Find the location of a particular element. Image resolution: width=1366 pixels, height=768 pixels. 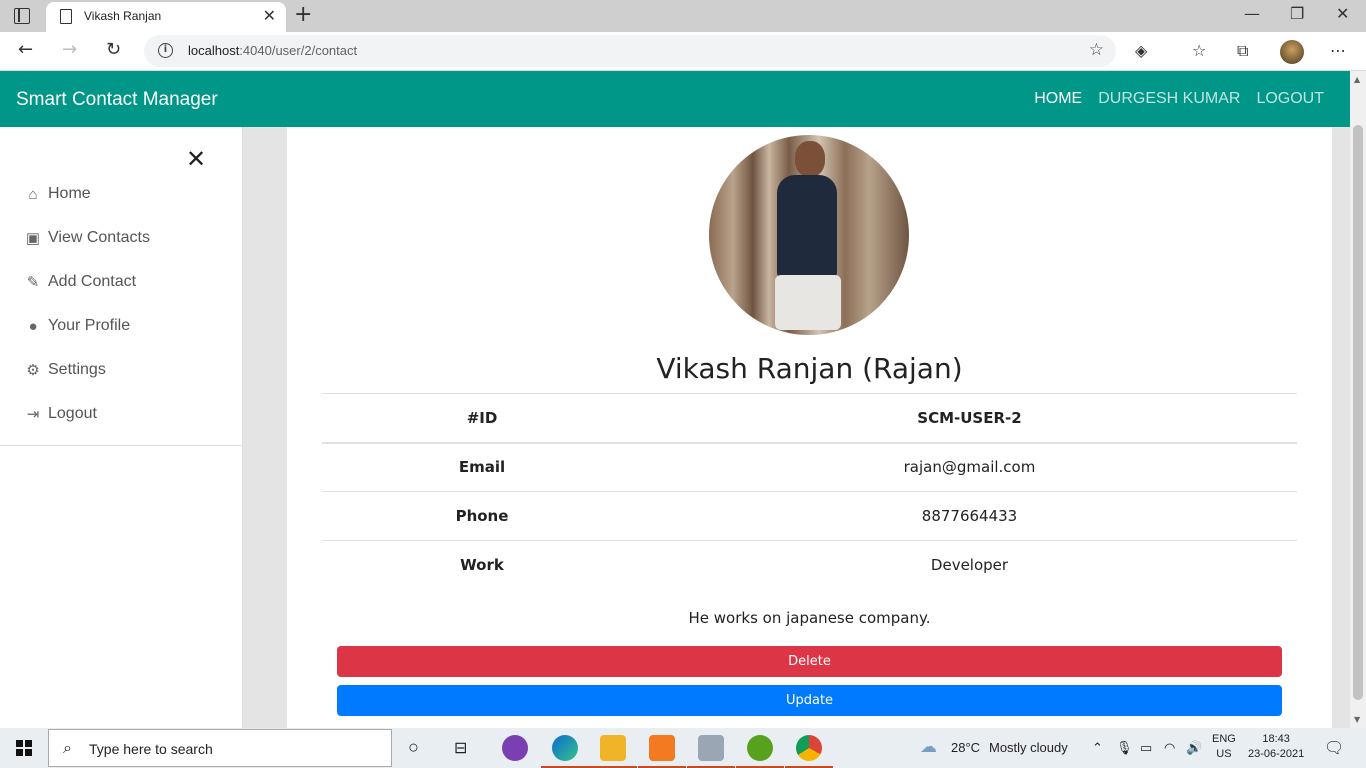

extension-icon: ◈ is located at coordinates (1141, 50).